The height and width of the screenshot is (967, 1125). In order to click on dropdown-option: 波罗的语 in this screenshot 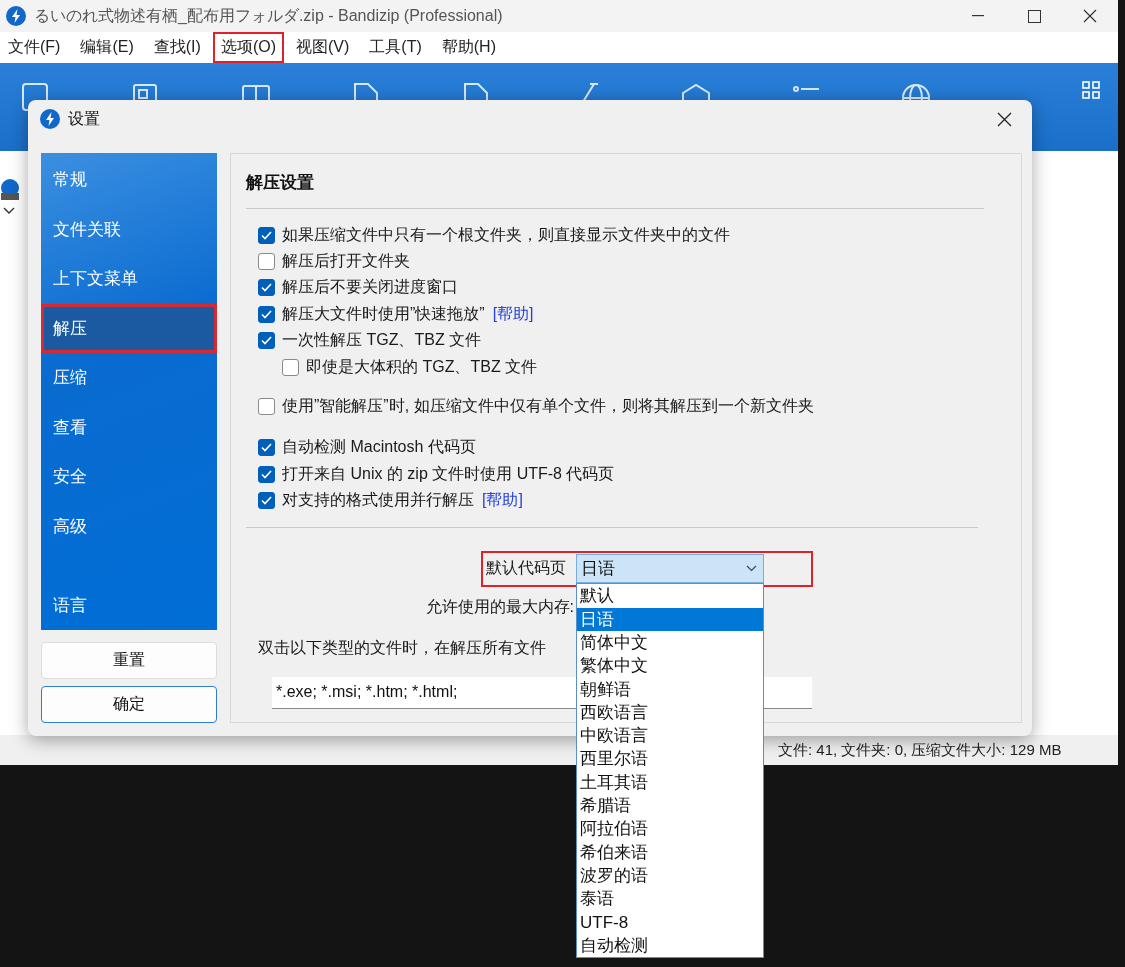, I will do `click(670, 875)`.